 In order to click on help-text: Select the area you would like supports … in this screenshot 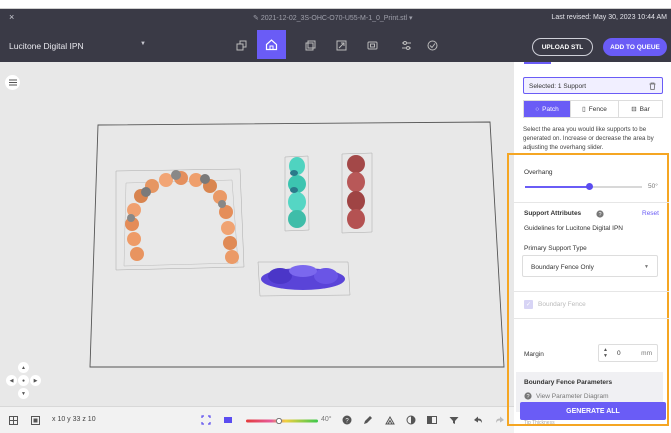, I will do `click(588, 138)`.